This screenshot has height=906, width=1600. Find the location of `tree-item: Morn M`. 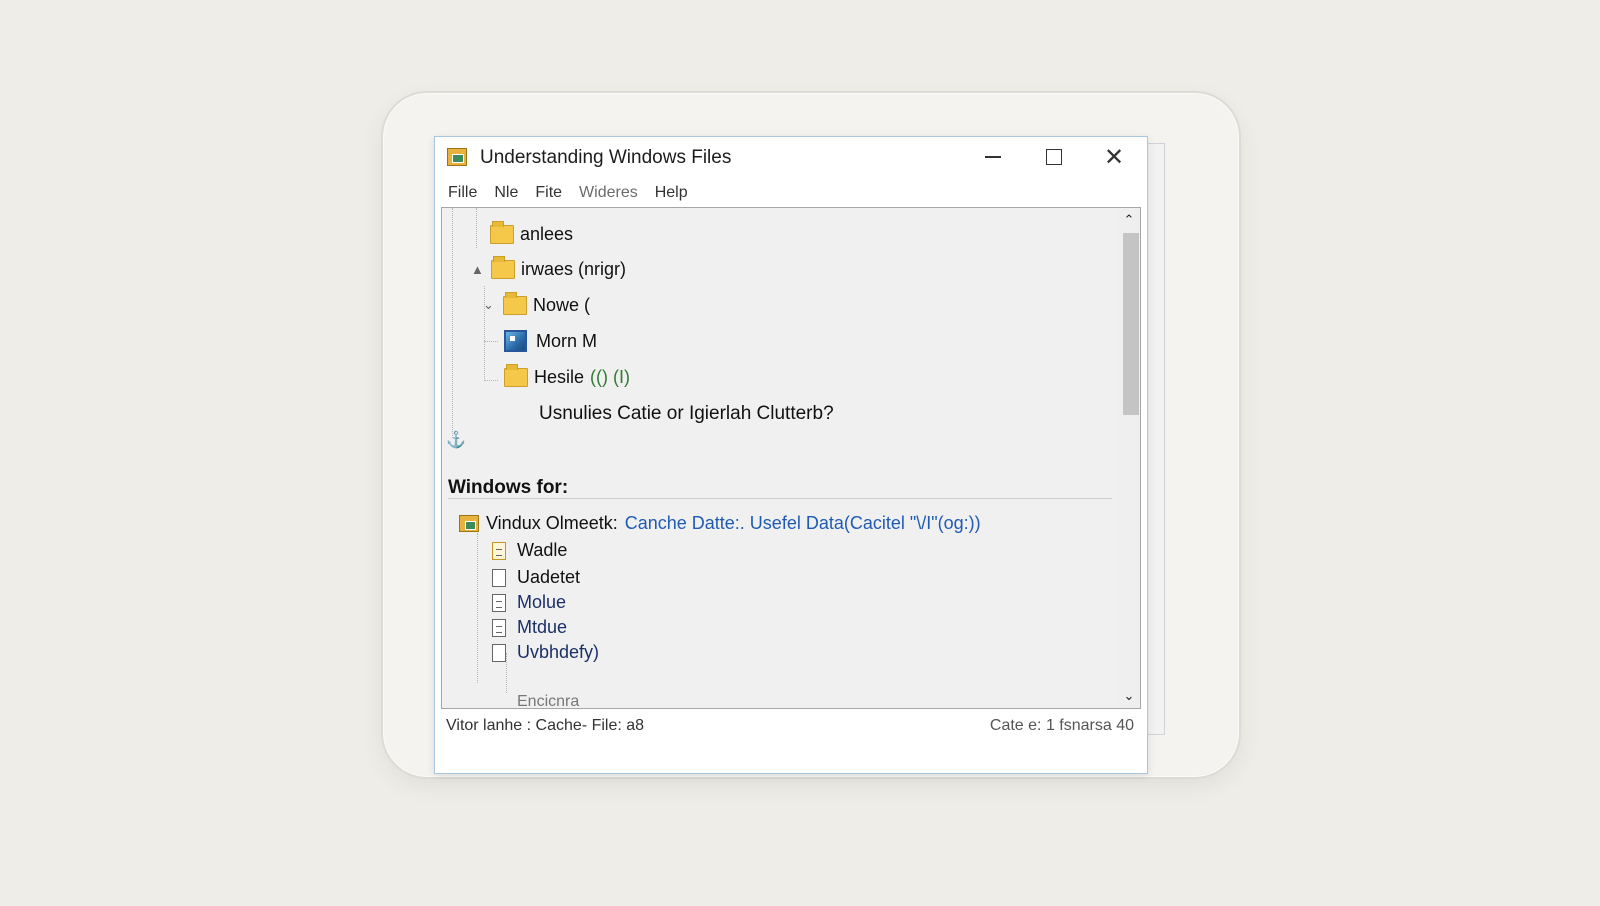

tree-item: Morn M is located at coordinates (550, 341).